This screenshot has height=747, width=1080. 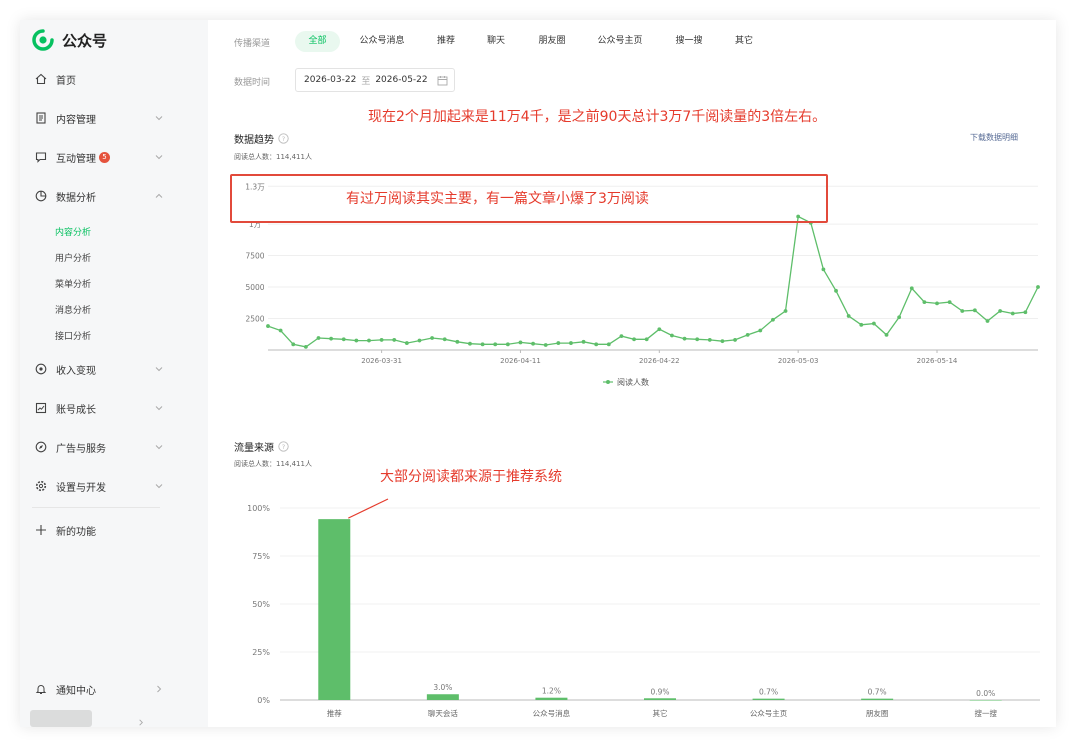 What do you see at coordinates (551, 691) in the screenshot?
I see `bar-value-label: 1.2%` at bounding box center [551, 691].